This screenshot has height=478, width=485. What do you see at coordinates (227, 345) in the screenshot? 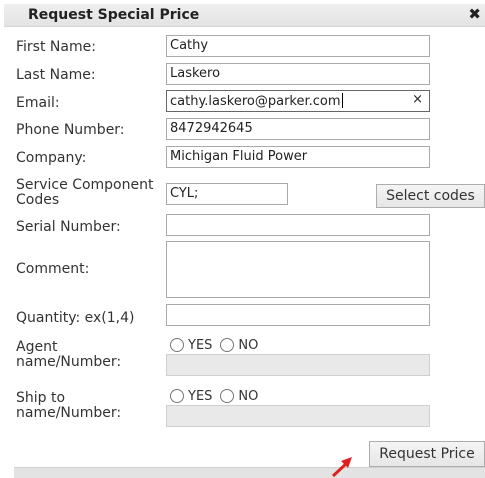
I see `agent-no-radio` at bounding box center [227, 345].